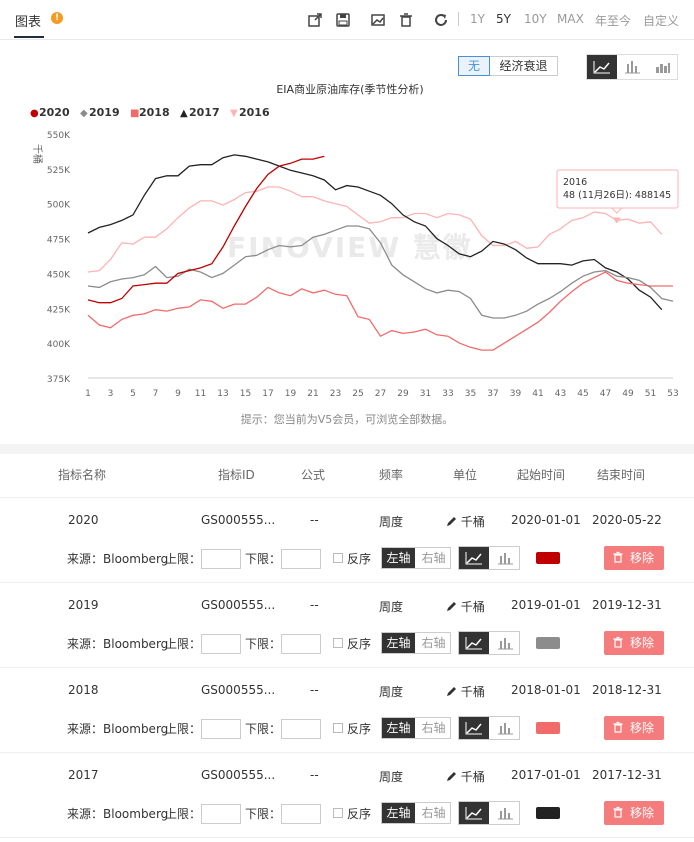 This screenshot has height=842, width=694. Describe the element at coordinates (642, 728) in the screenshot. I see `remove-label: 移除` at that location.